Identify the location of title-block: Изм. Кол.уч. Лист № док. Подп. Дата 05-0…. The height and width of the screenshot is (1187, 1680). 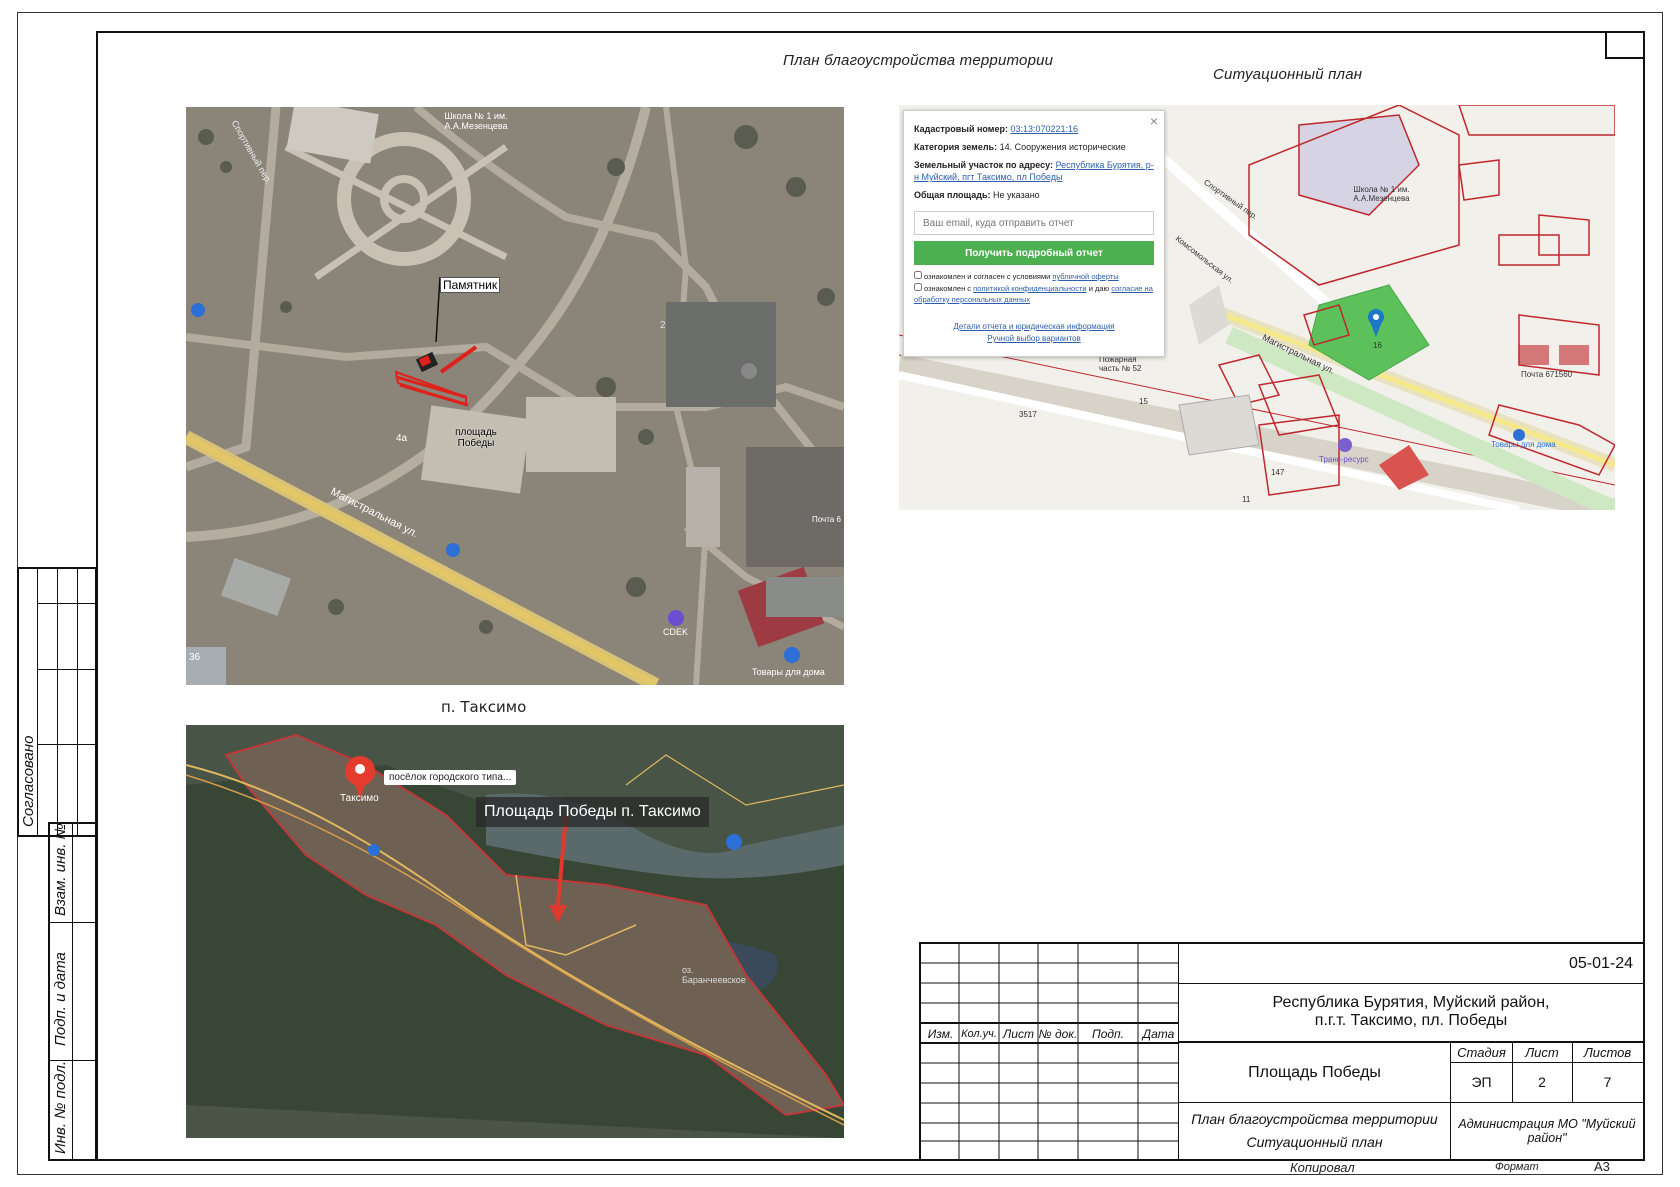
(1282, 1051).